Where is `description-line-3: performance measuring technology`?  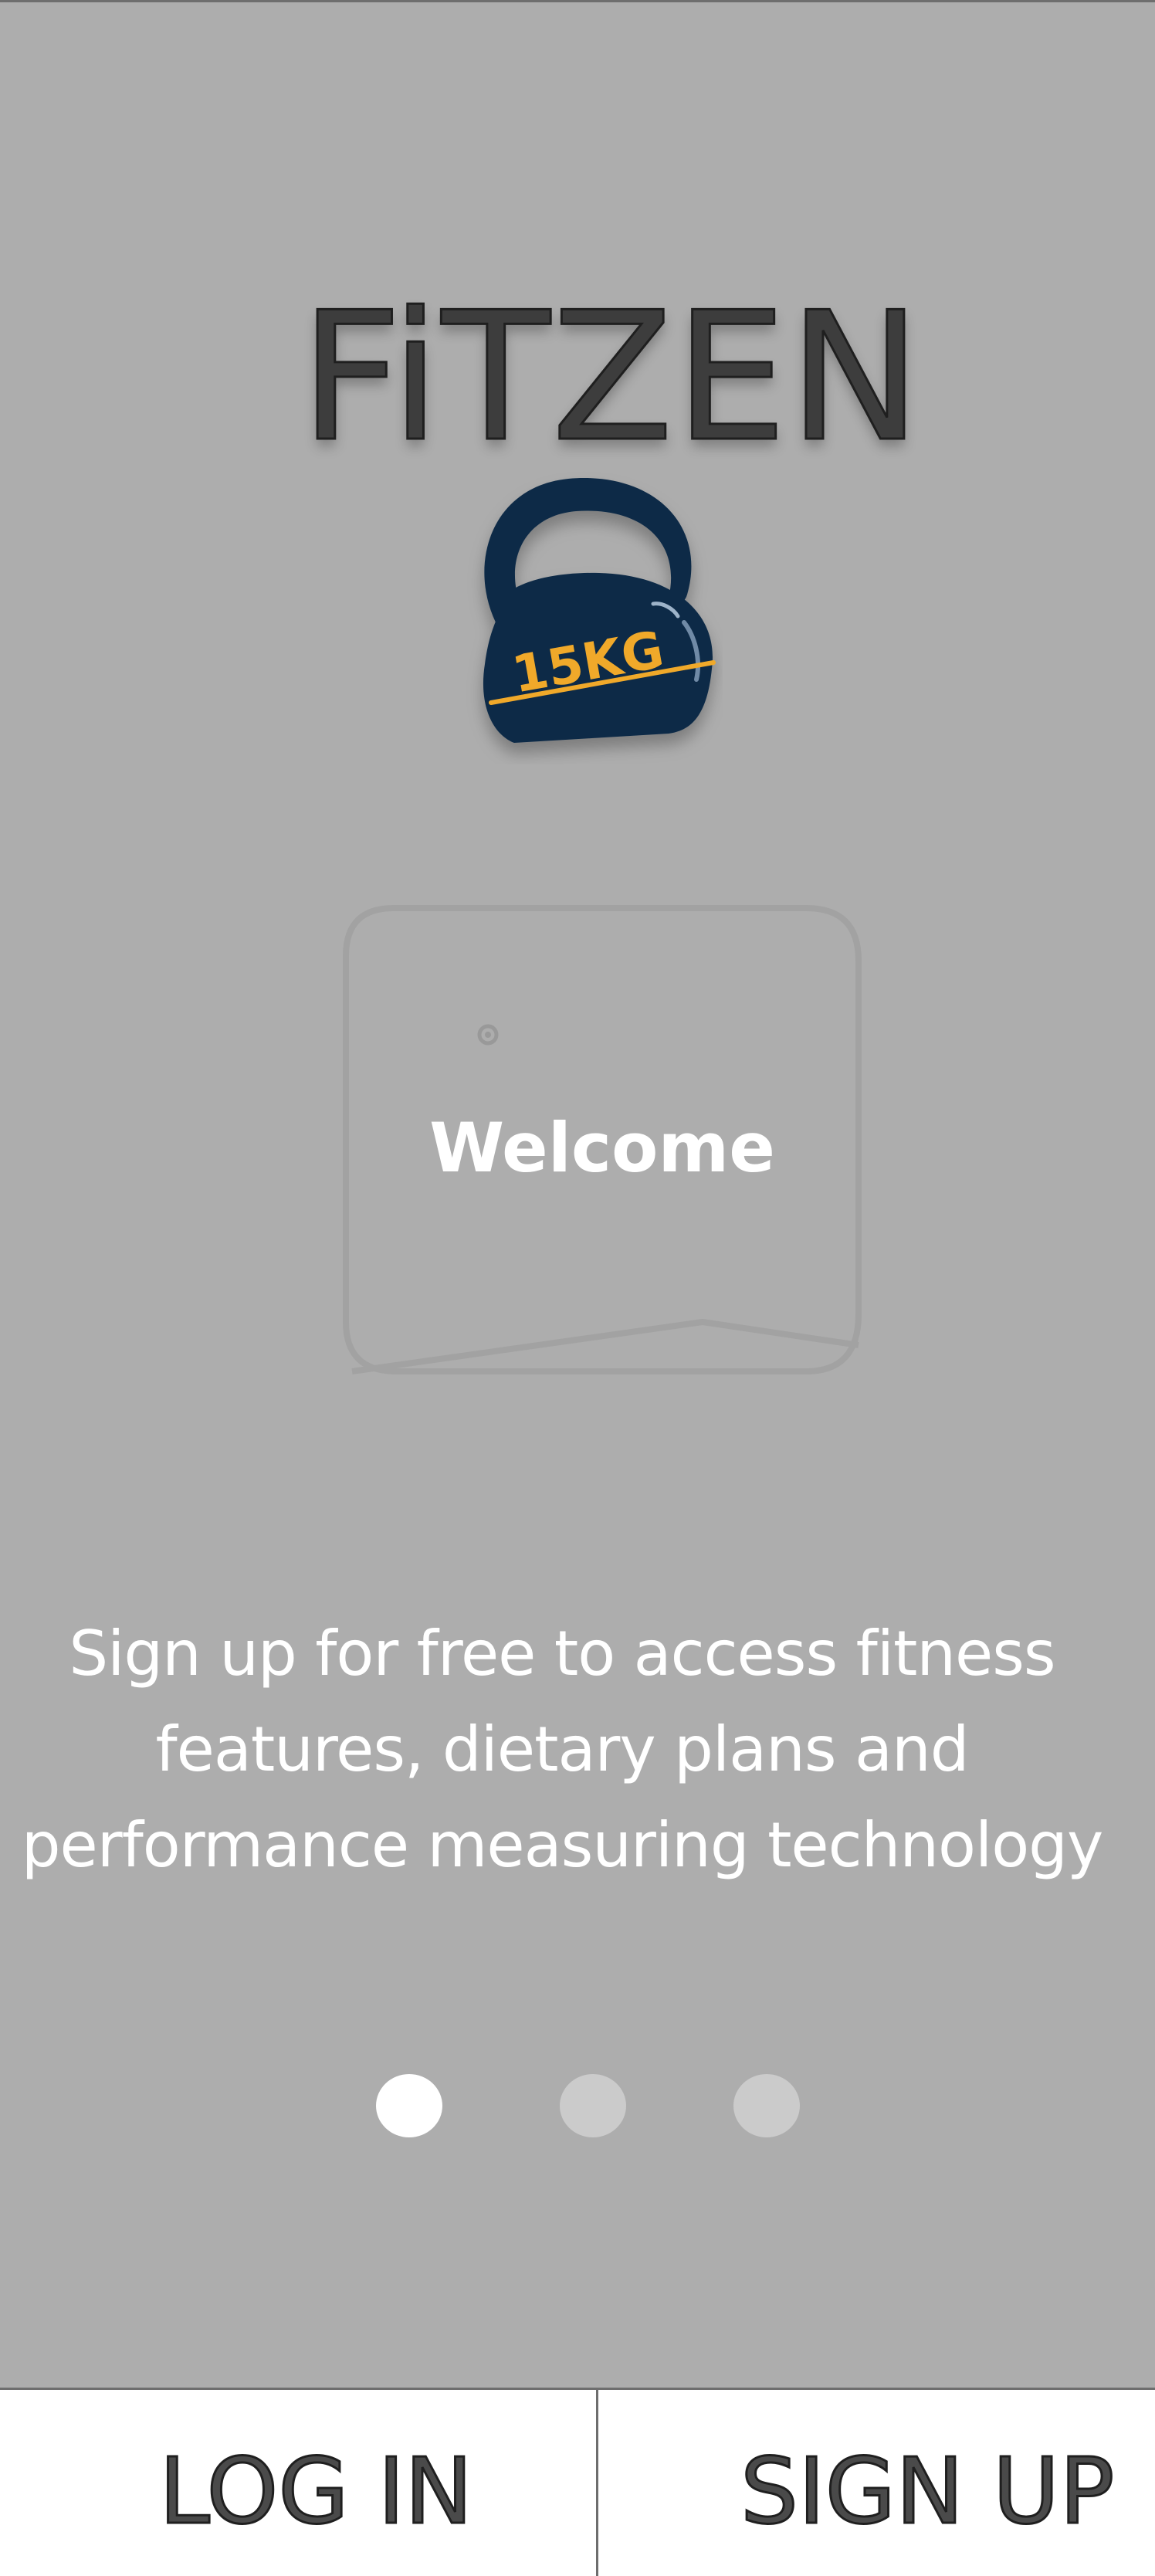
description-line-3: performance measuring technology is located at coordinates (562, 1845).